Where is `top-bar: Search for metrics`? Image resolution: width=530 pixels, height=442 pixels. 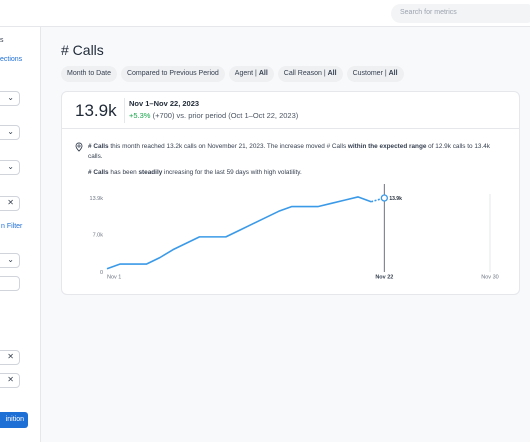 top-bar: Search for metrics is located at coordinates (265, 13).